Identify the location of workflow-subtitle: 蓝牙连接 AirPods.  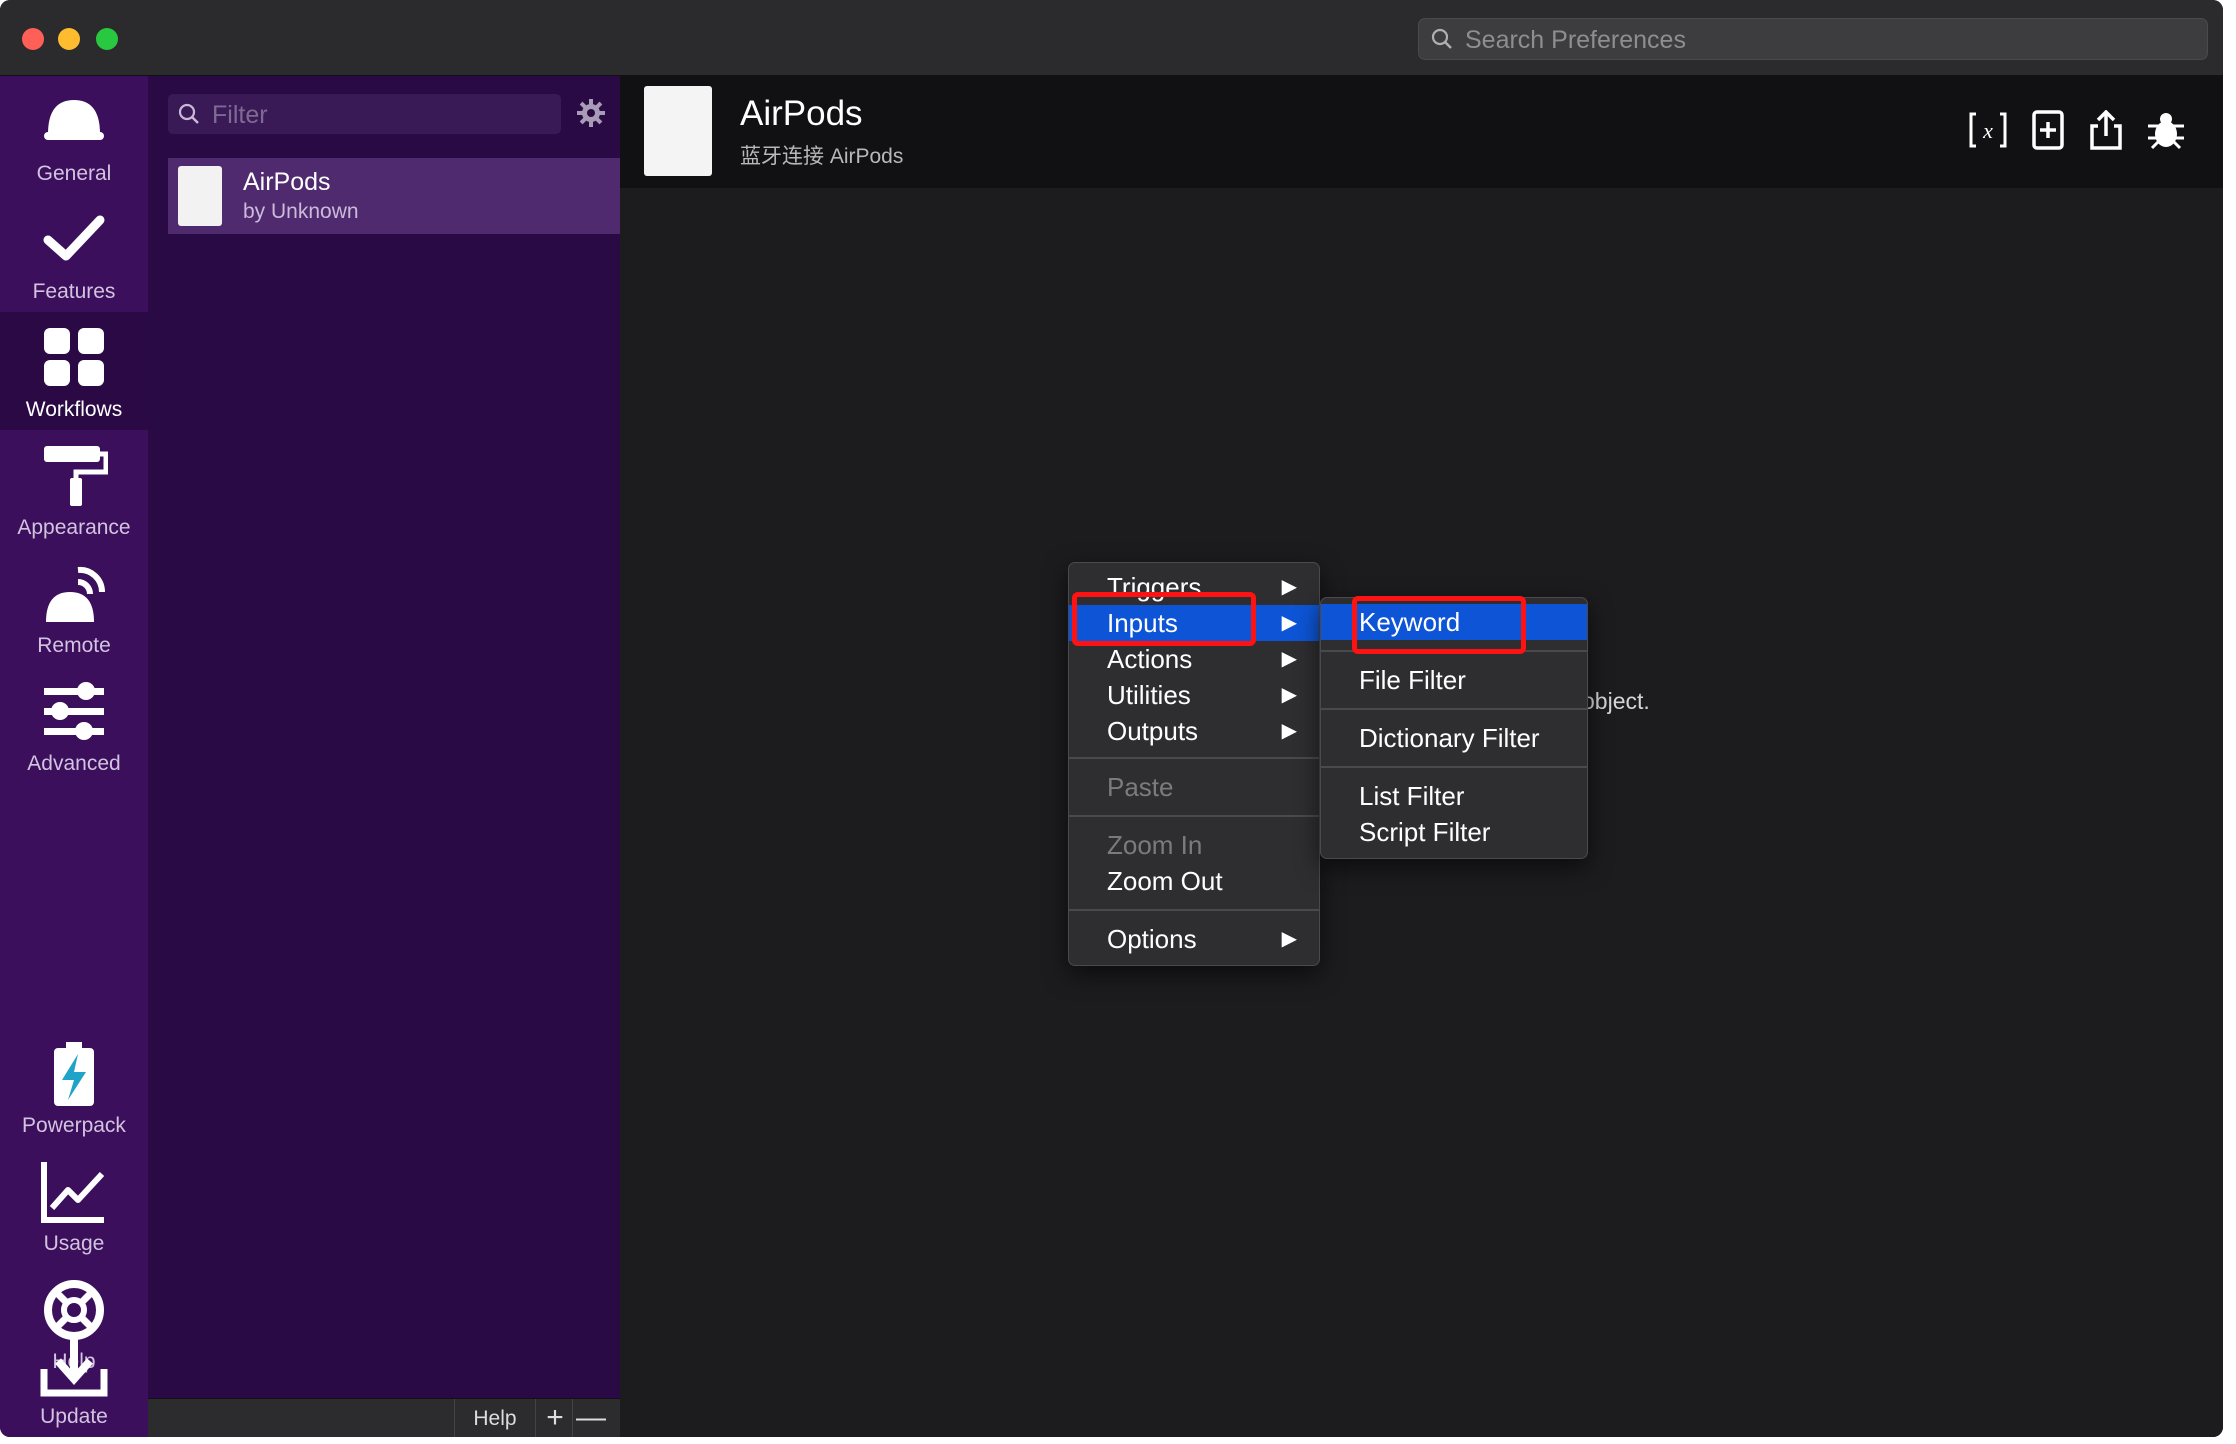
(822, 156).